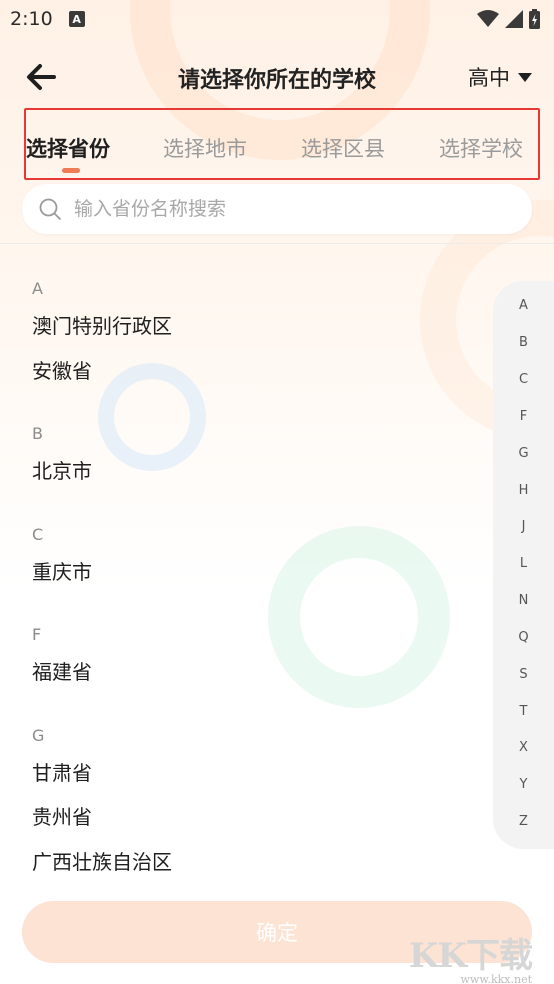  What do you see at coordinates (76, 19) in the screenshot?
I see `notification-icon: A` at bounding box center [76, 19].